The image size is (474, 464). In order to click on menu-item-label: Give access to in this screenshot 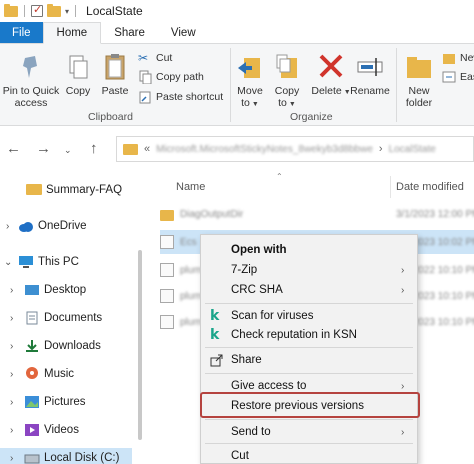, I will do `click(269, 386)`.